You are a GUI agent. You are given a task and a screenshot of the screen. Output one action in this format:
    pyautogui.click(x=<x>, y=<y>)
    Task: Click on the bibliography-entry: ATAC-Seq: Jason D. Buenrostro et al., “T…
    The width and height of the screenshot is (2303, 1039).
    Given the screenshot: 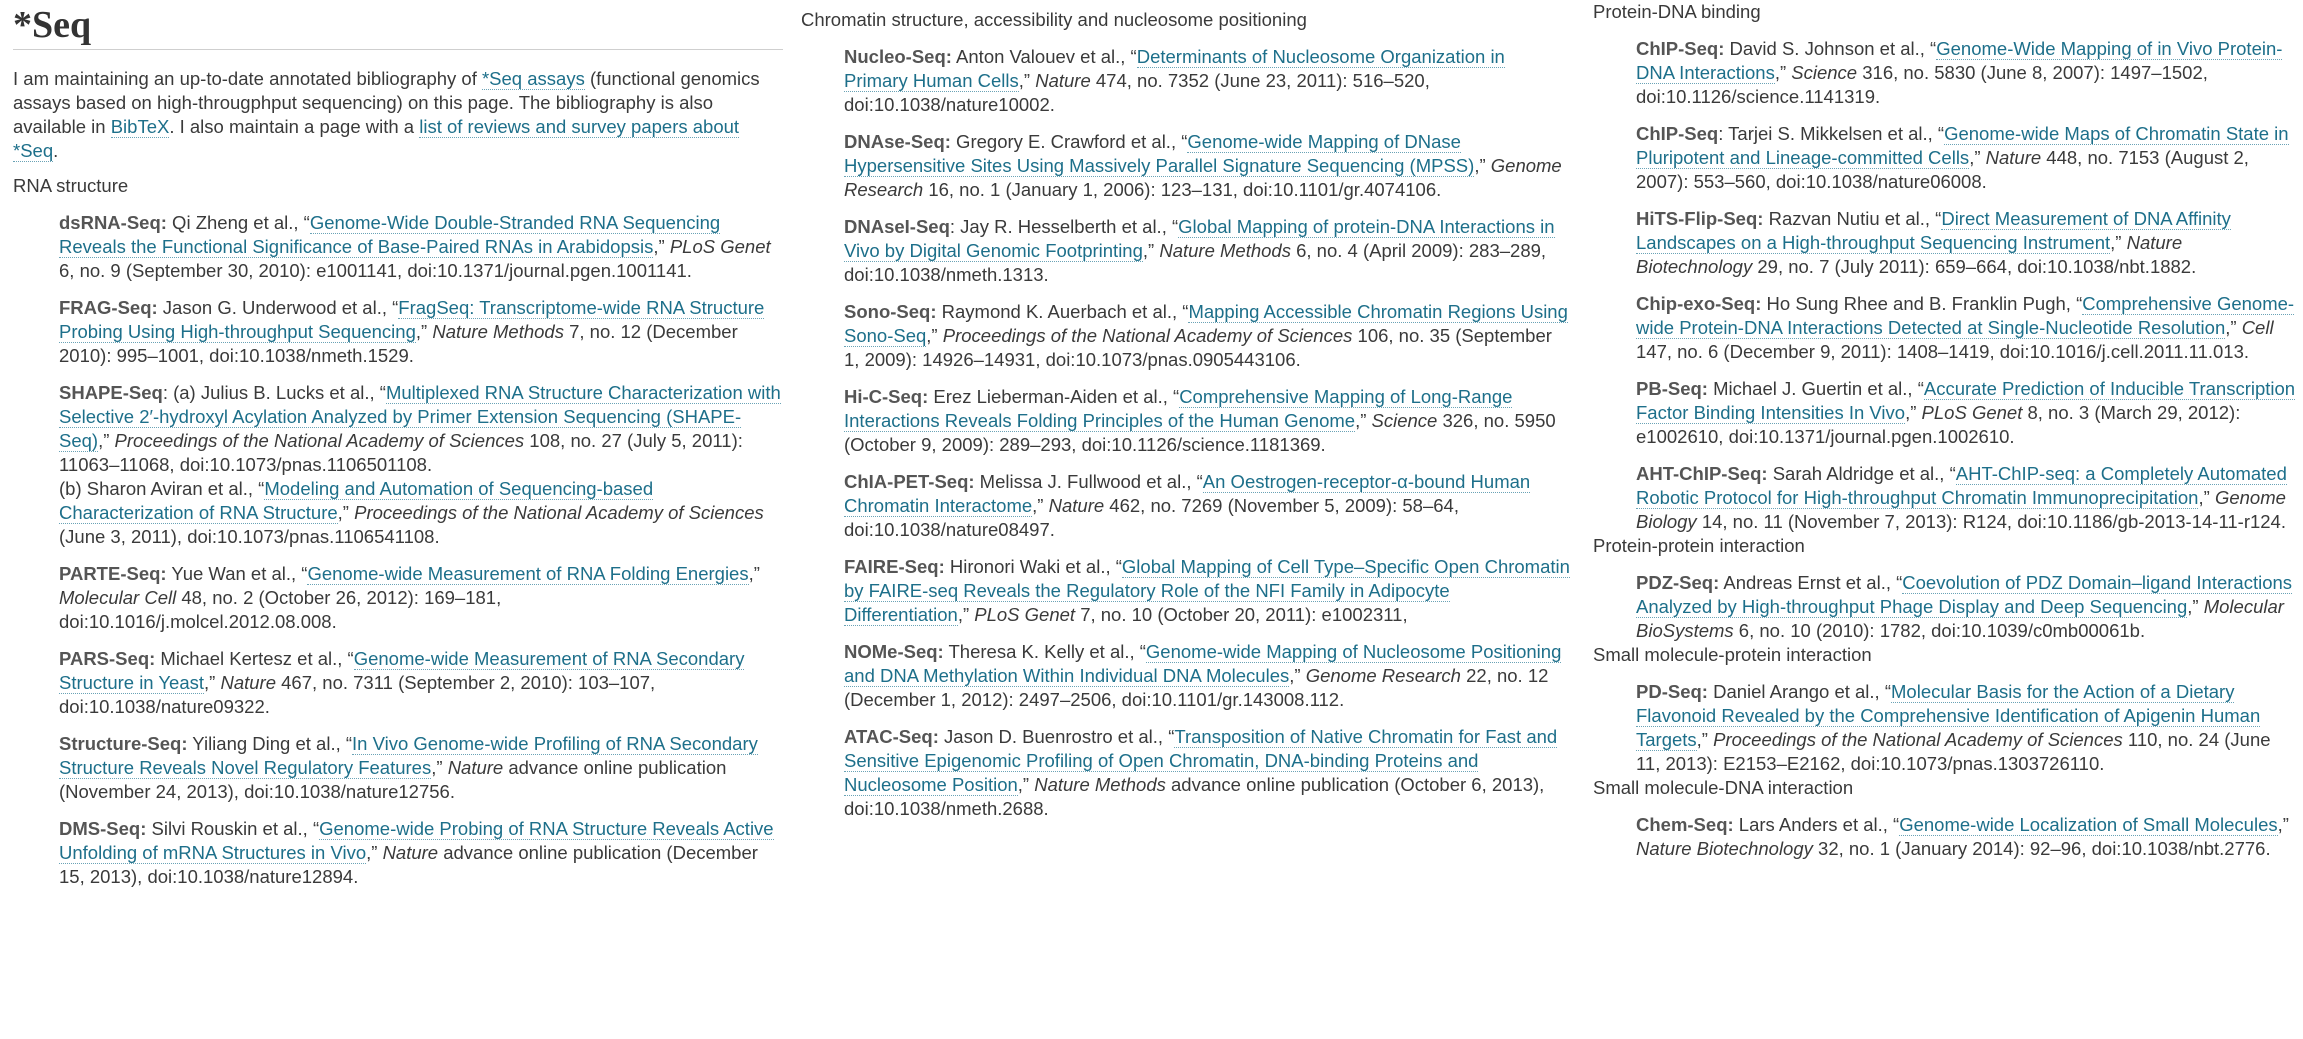 What is the action you would take?
    pyautogui.click(x=1207, y=773)
    